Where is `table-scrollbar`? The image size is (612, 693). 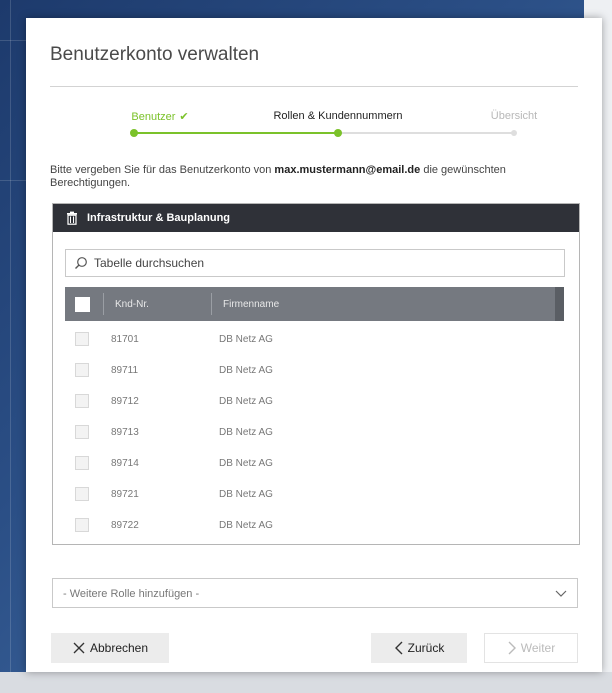 table-scrollbar is located at coordinates (559, 304).